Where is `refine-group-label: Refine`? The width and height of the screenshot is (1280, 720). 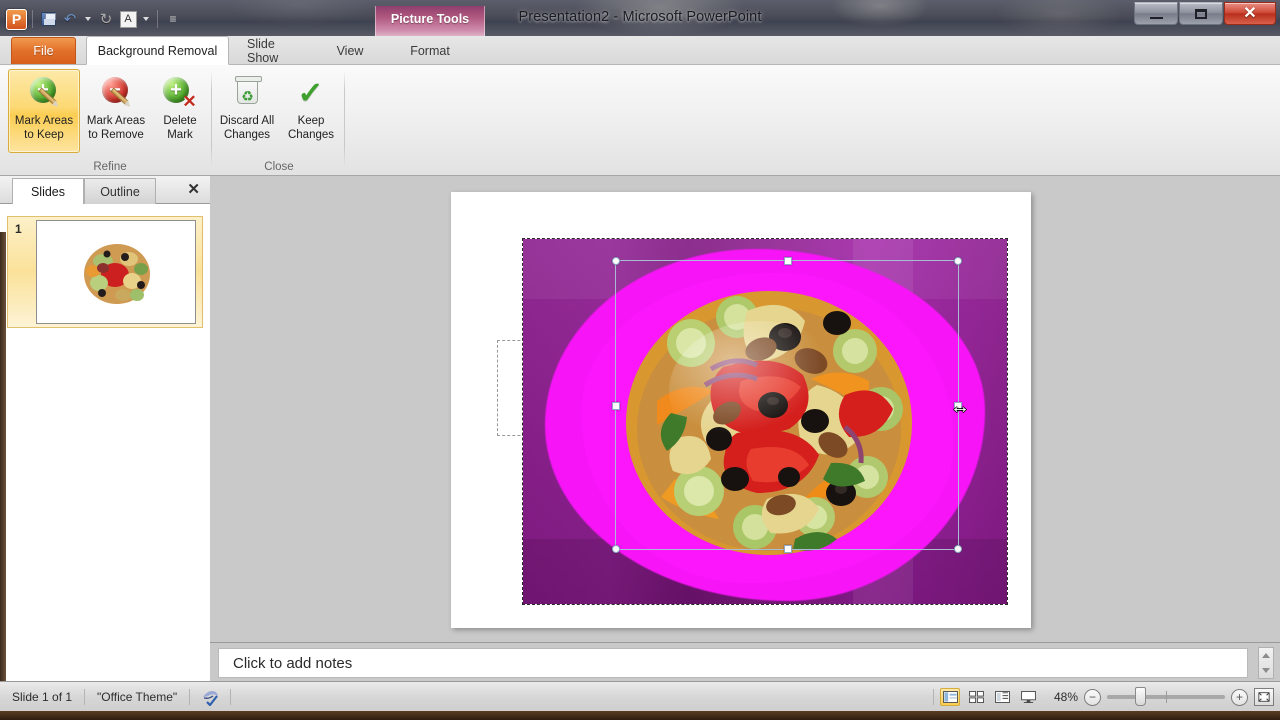 refine-group-label: Refine is located at coordinates (110, 167).